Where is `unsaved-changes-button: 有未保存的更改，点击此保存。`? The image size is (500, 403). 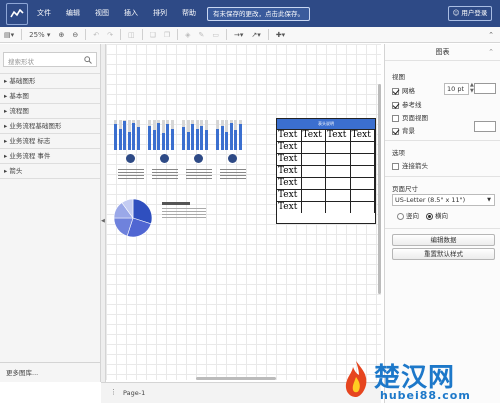
unsaved-changes-button: 有未保存的更改，点击此保存。 is located at coordinates (258, 14).